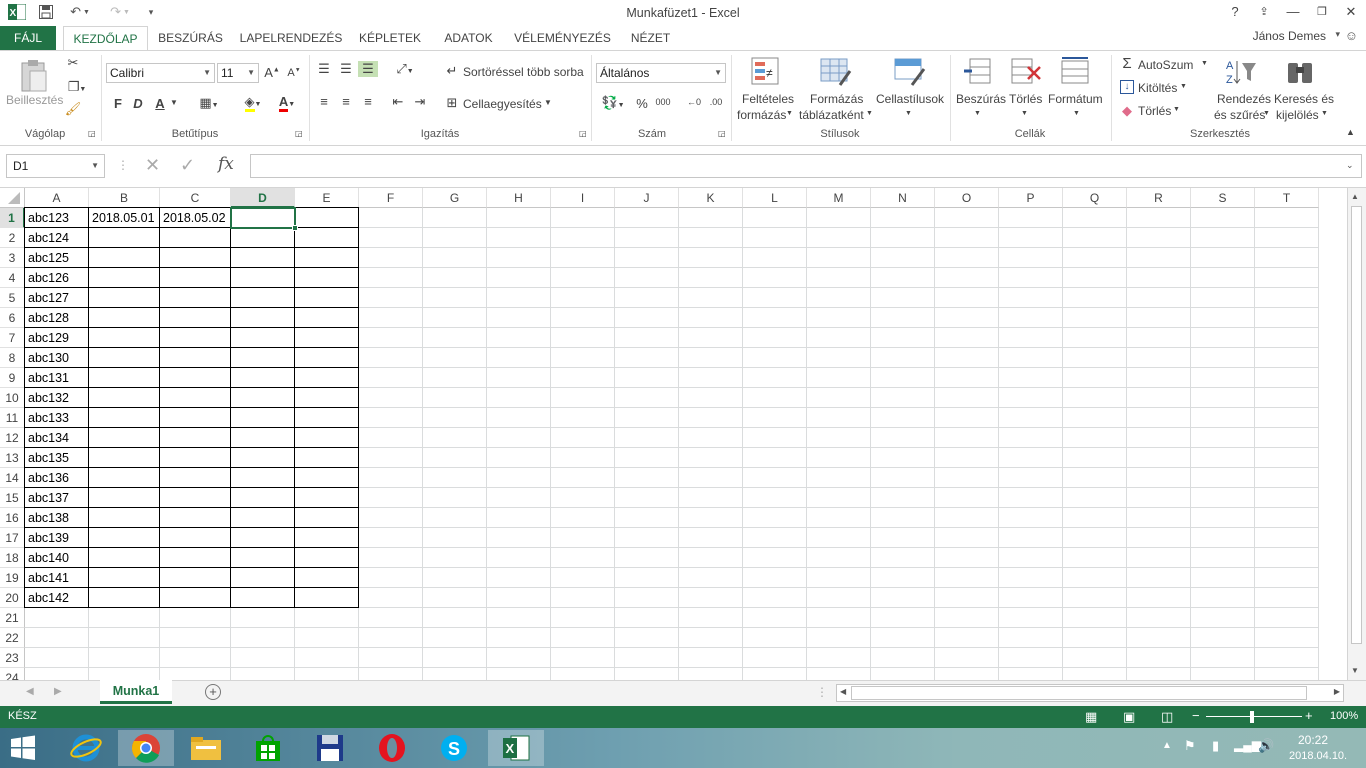  Describe the element at coordinates (661, 73) in the screenshot. I see `number-format-combo: Általános ▼` at that location.